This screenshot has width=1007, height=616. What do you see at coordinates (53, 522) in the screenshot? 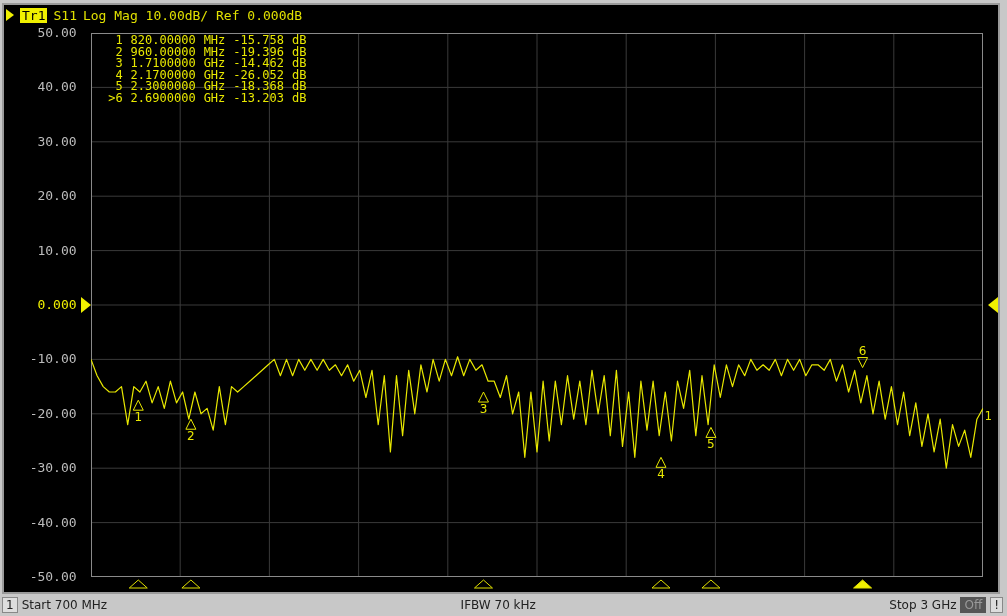
I see `axis-label: -40.00` at bounding box center [53, 522].